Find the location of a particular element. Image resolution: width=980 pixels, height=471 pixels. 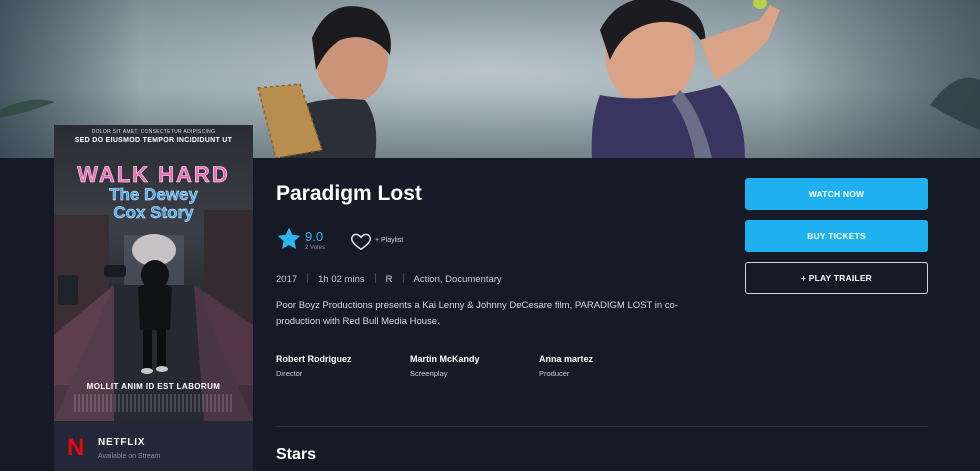

watch-now-button: WATCH NOW is located at coordinates (836, 194).